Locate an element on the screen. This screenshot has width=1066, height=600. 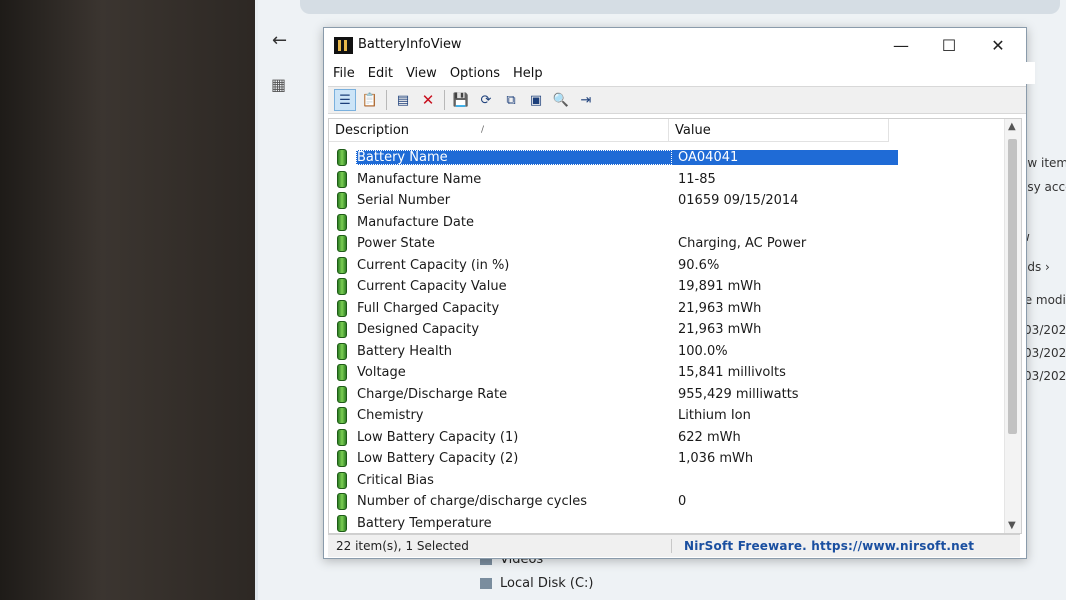
table-row: Current Capacity Value 19,891 mWh is located at coordinates (667, 287).